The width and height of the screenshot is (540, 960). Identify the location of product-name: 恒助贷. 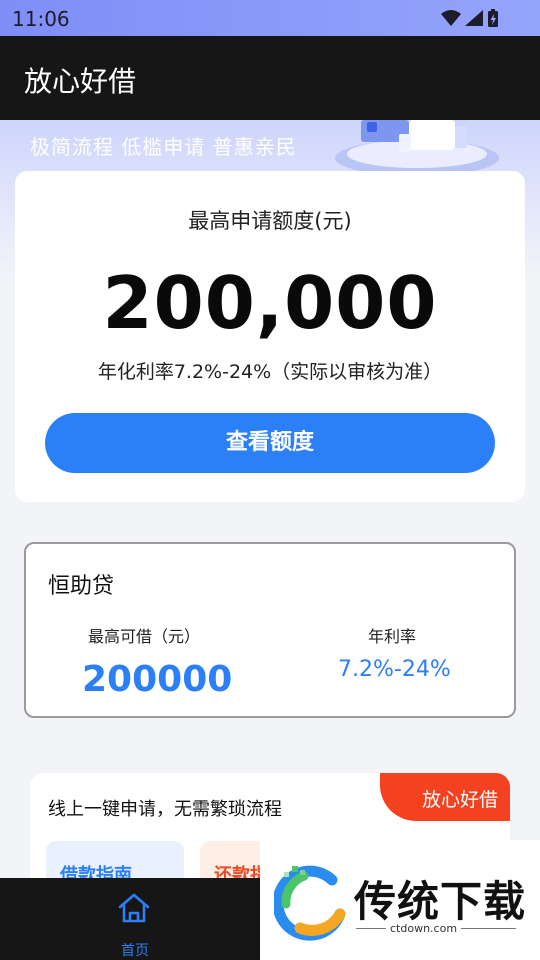
(81, 586).